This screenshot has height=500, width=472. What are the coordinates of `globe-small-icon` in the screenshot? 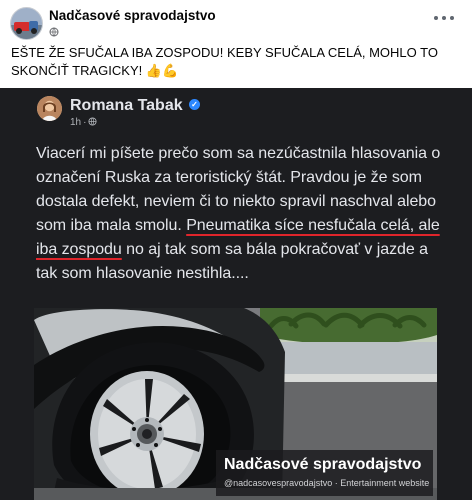 It's located at (93, 121).